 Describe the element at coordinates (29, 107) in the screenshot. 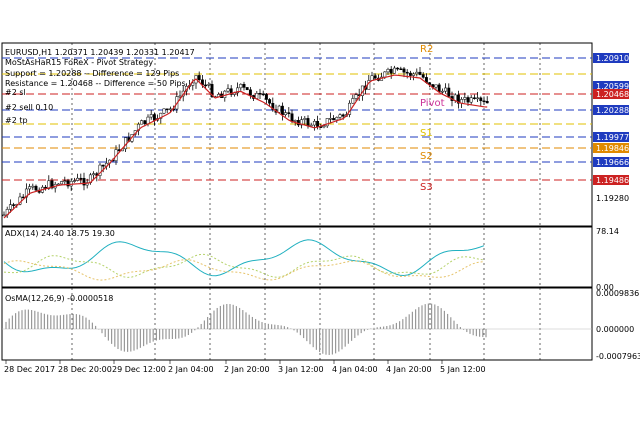

I see `trade-label-sell: #2 sell 0.10` at that location.